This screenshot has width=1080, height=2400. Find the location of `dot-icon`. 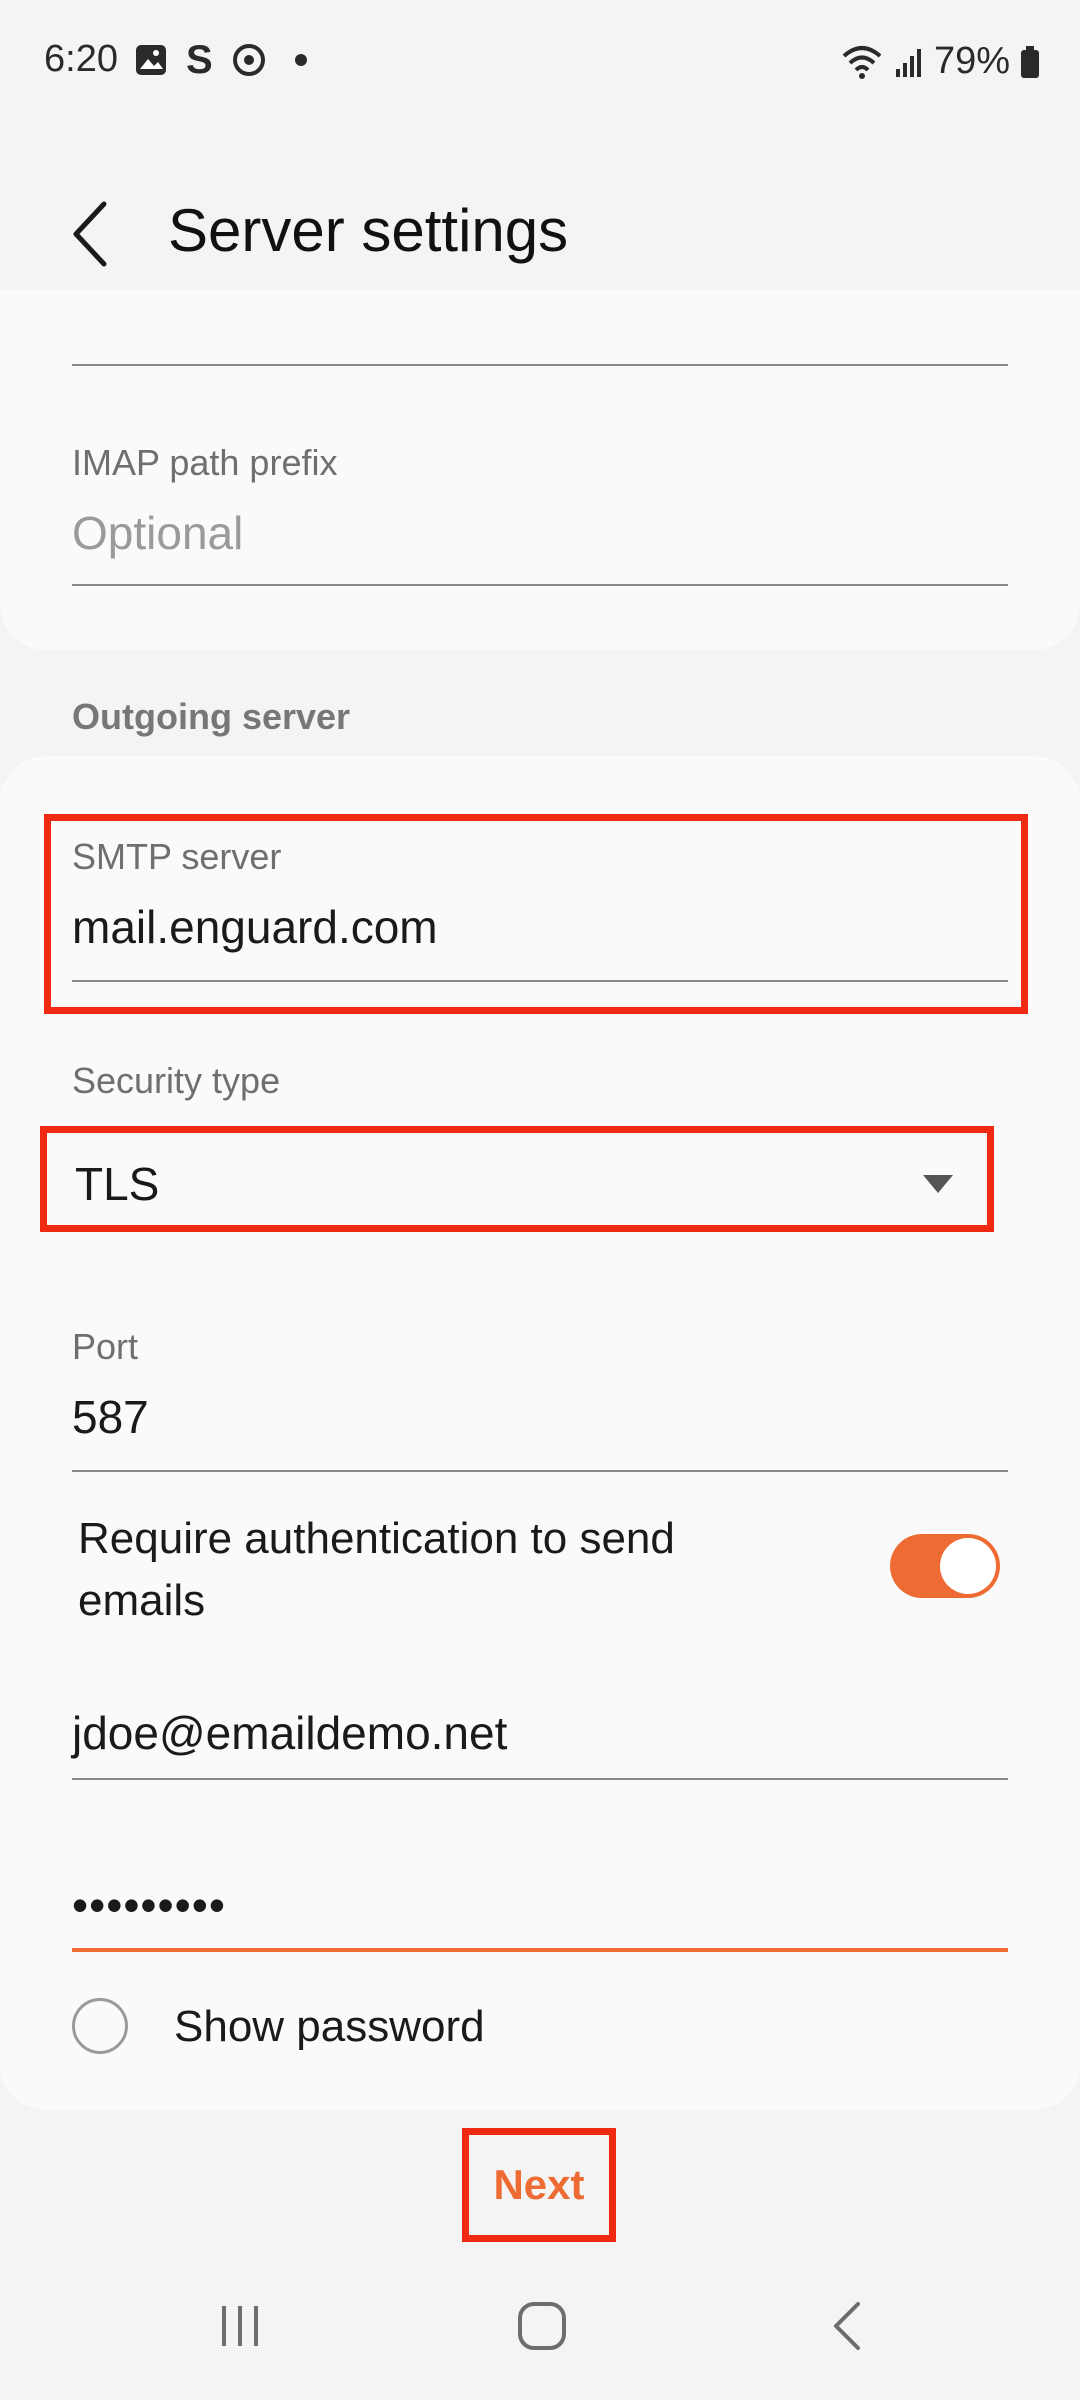

dot-icon is located at coordinates (300, 60).